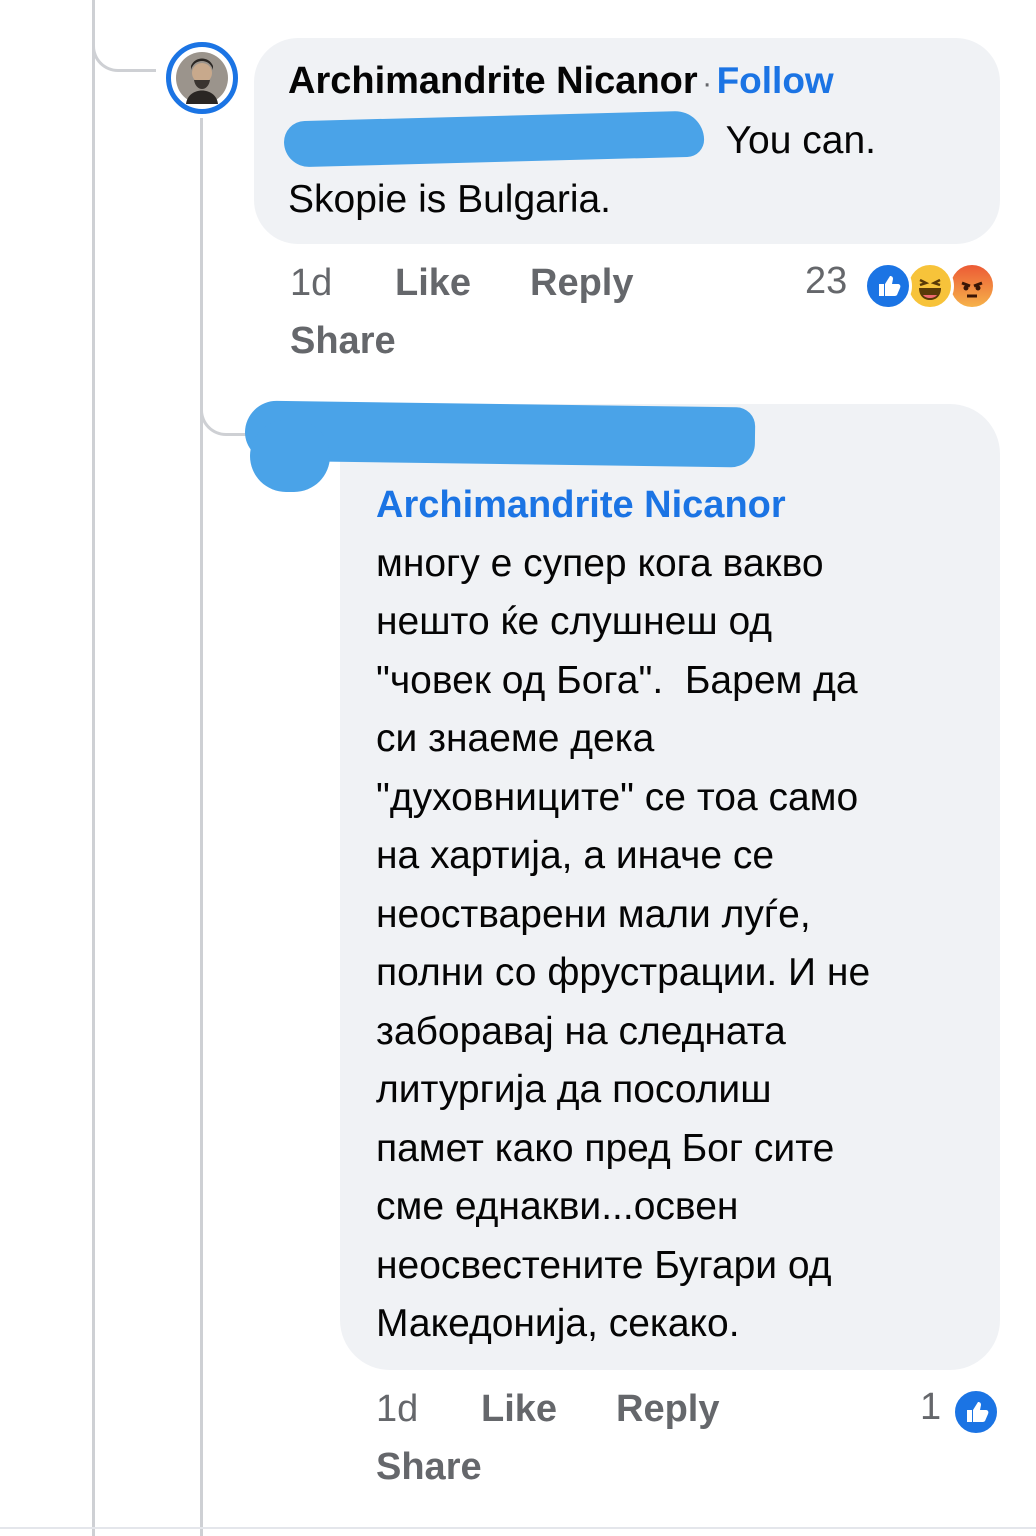 This screenshot has height=1536, width=1036. Describe the element at coordinates (686, 505) in the screenshot. I see `mention-link: Archimandrite Nicanor` at that location.